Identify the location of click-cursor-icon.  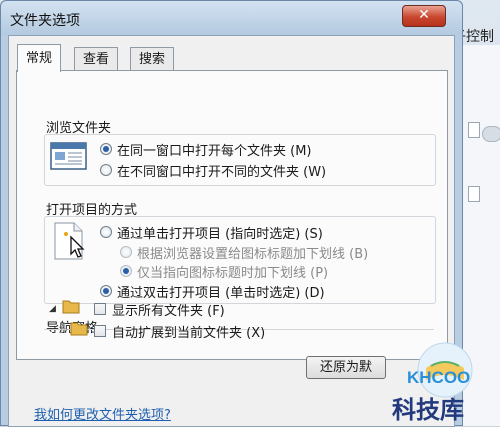
(69, 241).